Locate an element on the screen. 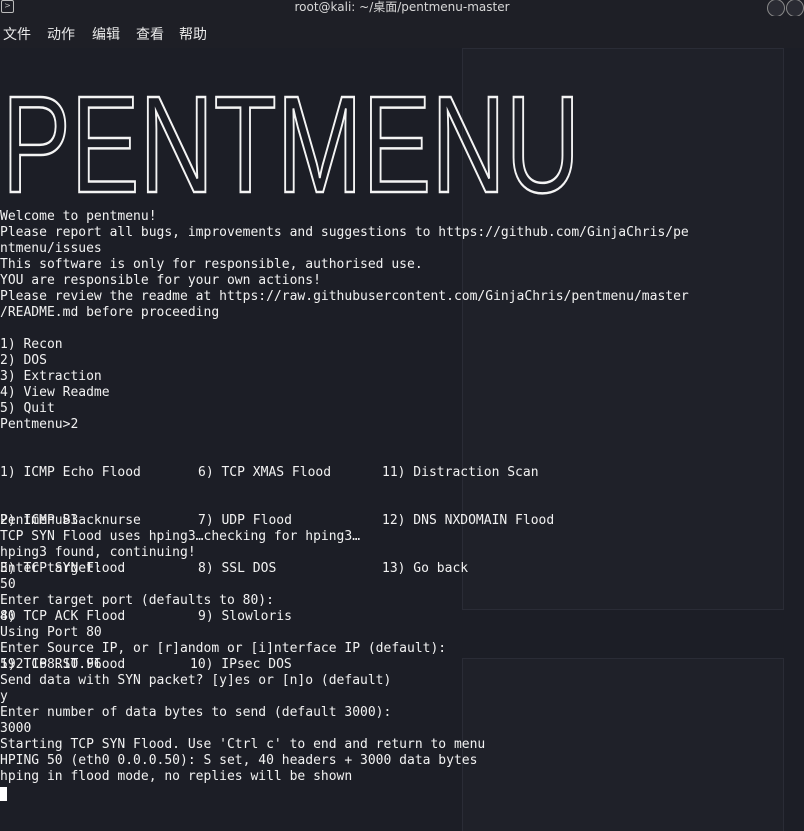 This screenshot has height=831, width=804. pentmenu-banner: PENTMENU is located at coordinates (291, 135).